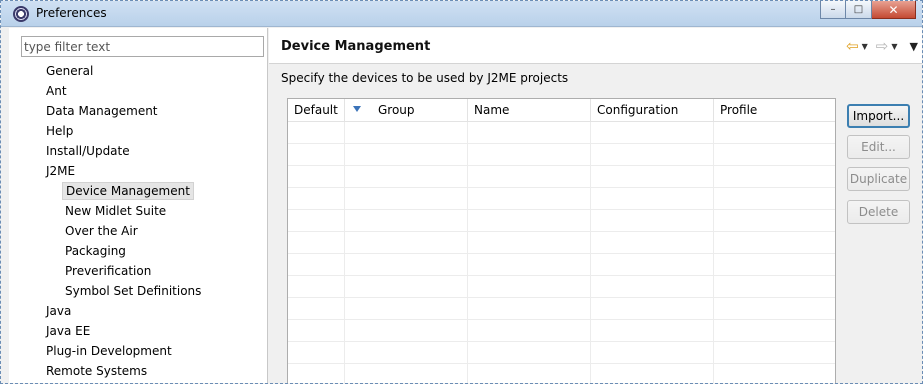  What do you see at coordinates (138, 251) in the screenshot?
I see `tree-item-packaging: Packaging` at bounding box center [138, 251].